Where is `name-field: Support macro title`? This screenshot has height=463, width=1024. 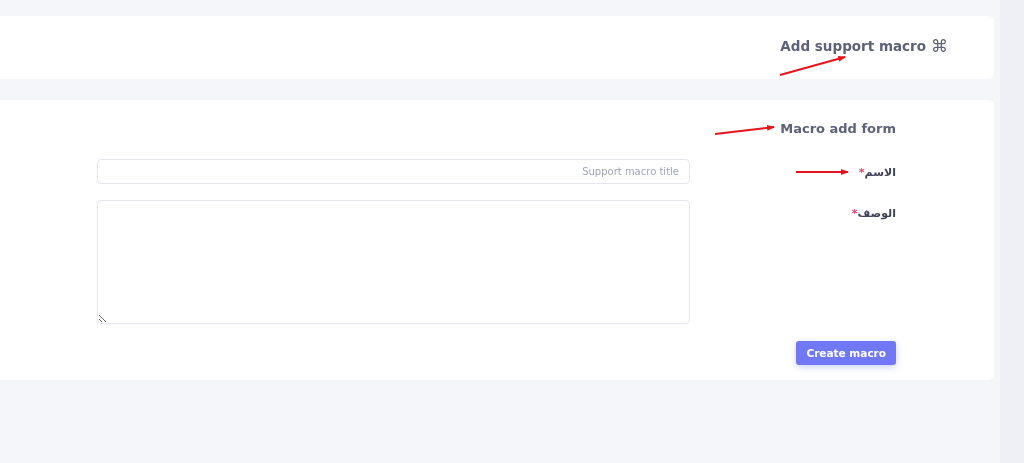
name-field: Support macro title is located at coordinates (393, 171).